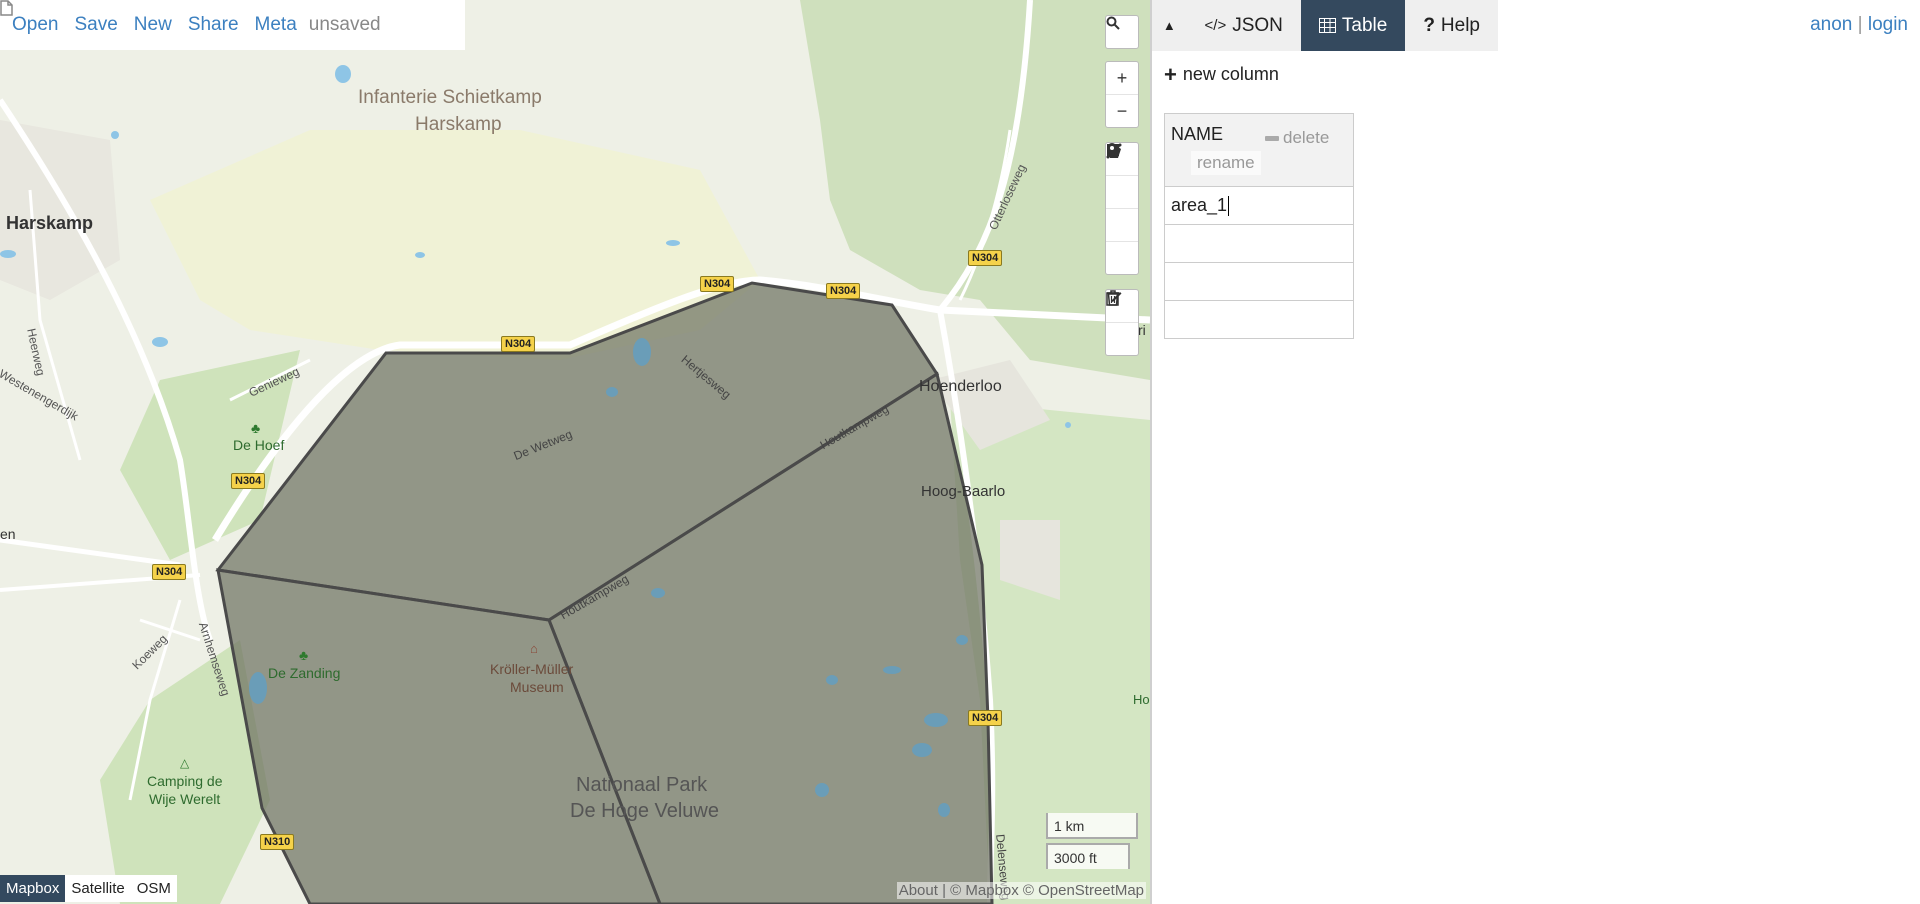  What do you see at coordinates (1088, 856) in the screenshot?
I see `scale-imperial: 3000 ft` at bounding box center [1088, 856].